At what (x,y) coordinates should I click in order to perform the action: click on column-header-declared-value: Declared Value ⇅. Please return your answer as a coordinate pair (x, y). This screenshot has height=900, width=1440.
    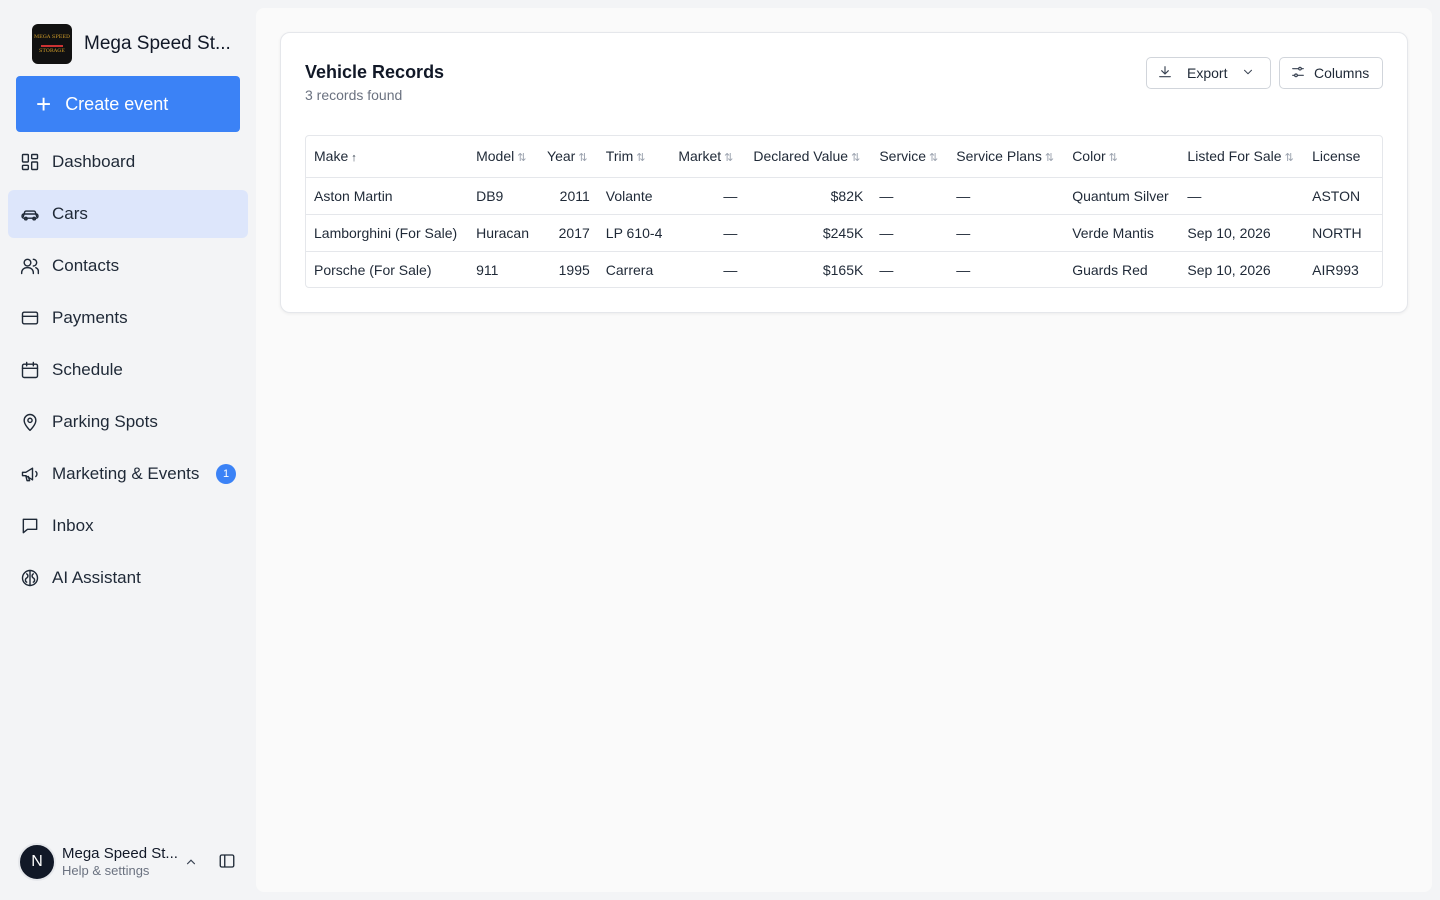
    Looking at the image, I should click on (808, 157).